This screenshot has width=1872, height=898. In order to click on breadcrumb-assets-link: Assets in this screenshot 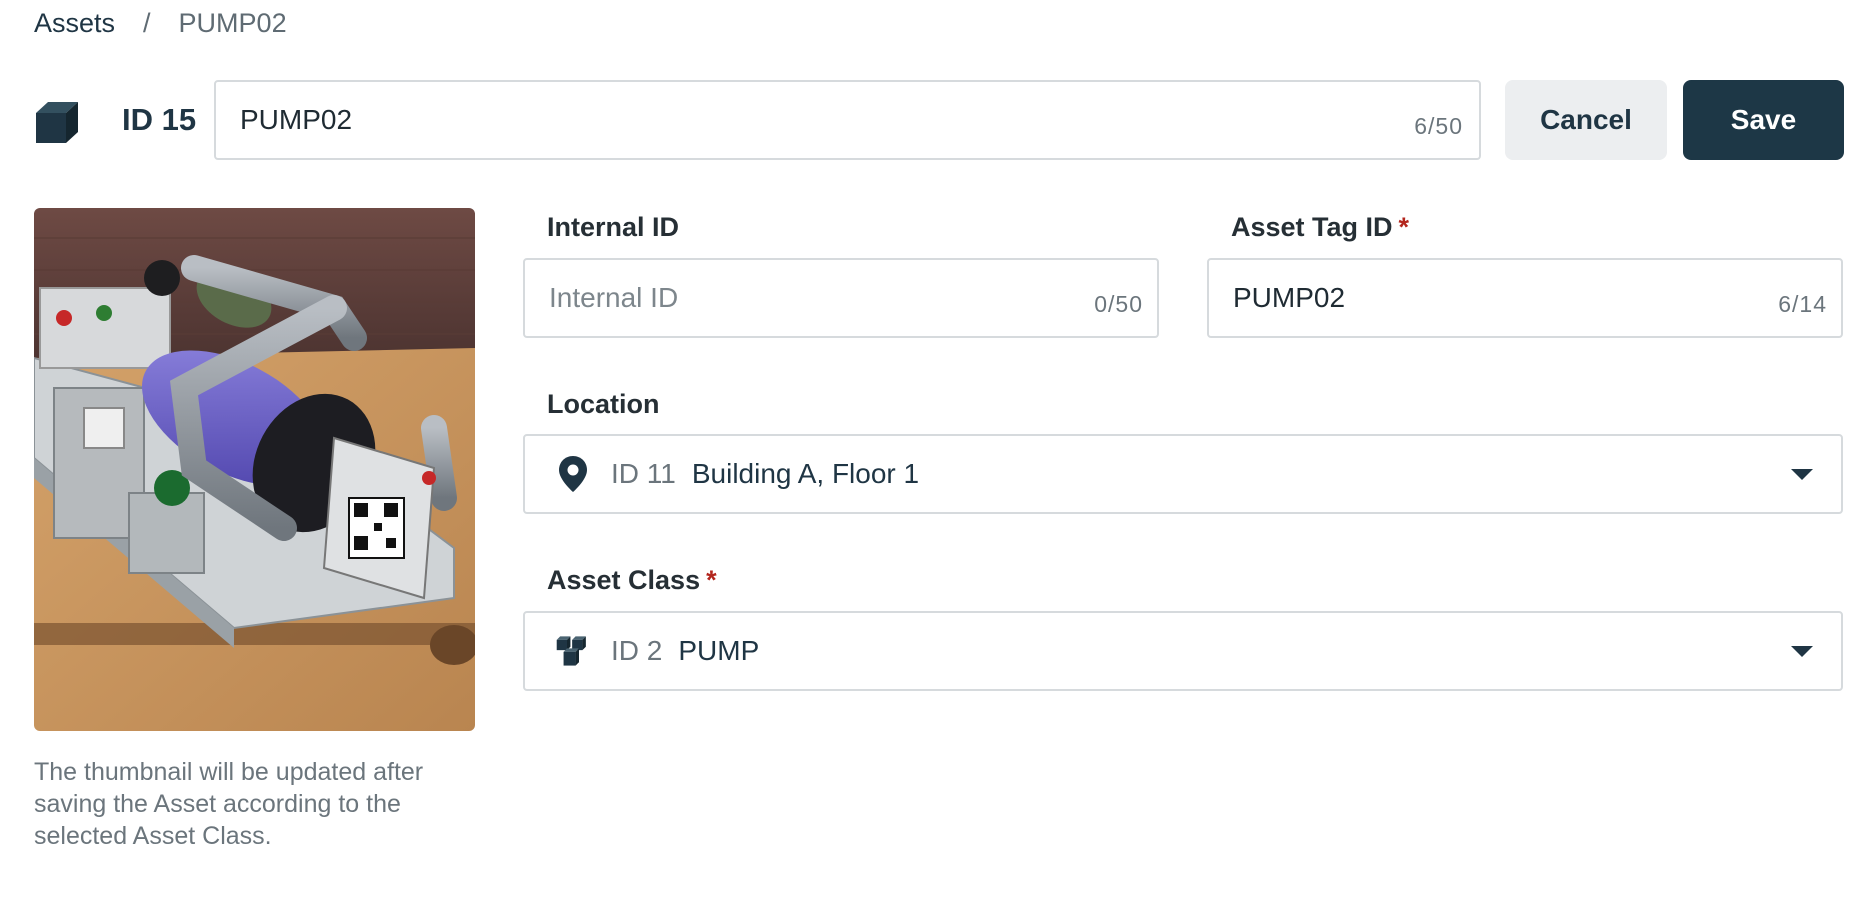, I will do `click(74, 23)`.